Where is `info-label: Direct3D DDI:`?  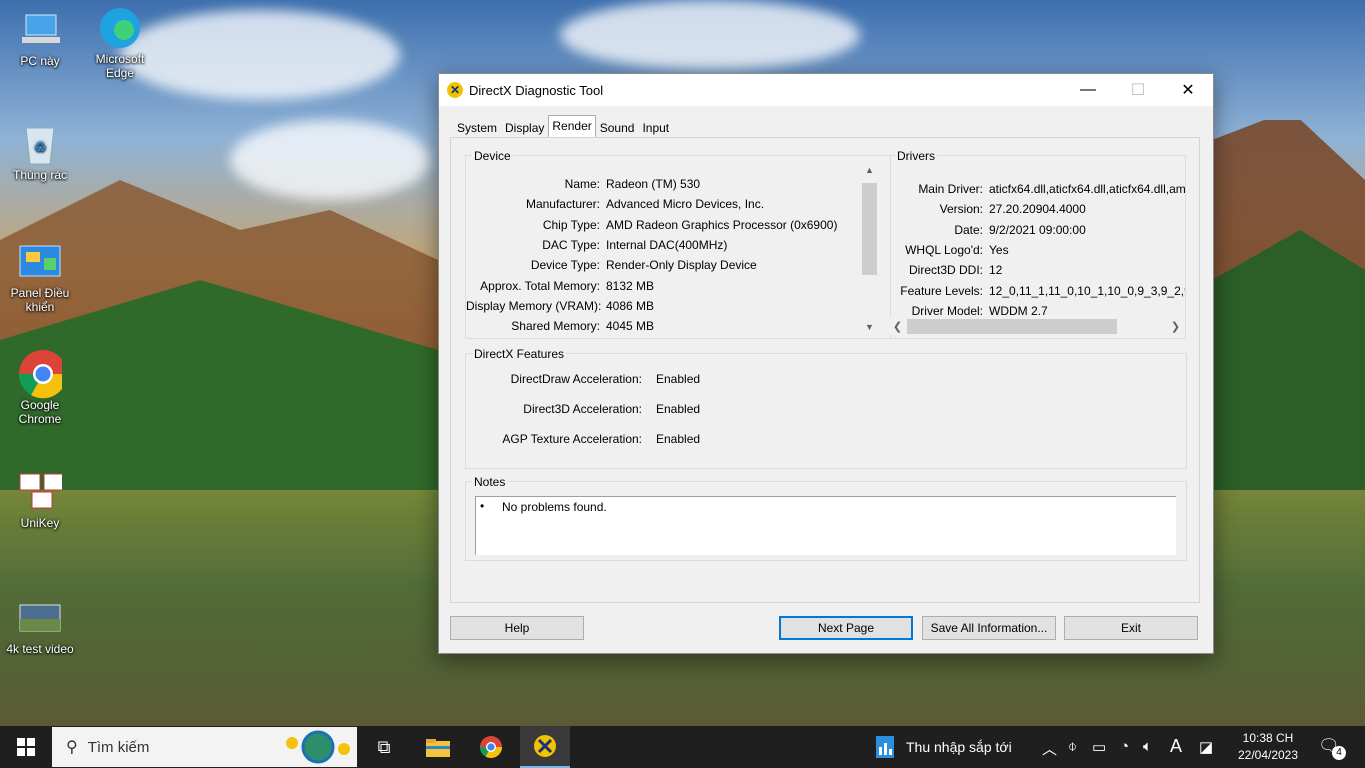
info-label: Direct3D DDI: is located at coordinates (945, 270).